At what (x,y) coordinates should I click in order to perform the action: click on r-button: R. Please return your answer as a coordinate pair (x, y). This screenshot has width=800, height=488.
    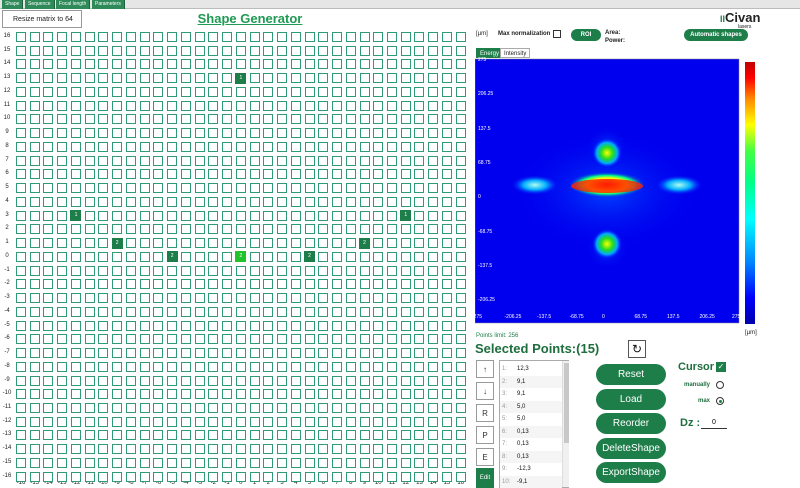
    Looking at the image, I should click on (485, 413).